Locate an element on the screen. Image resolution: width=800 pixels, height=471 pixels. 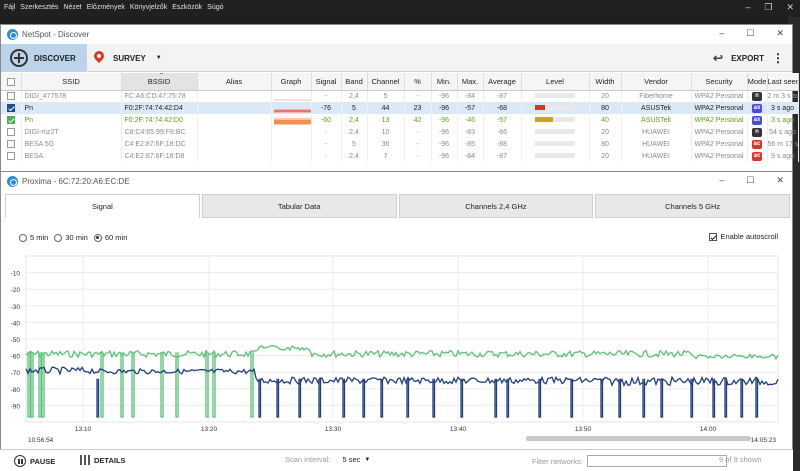
level-bar is located at coordinates (555, 120).